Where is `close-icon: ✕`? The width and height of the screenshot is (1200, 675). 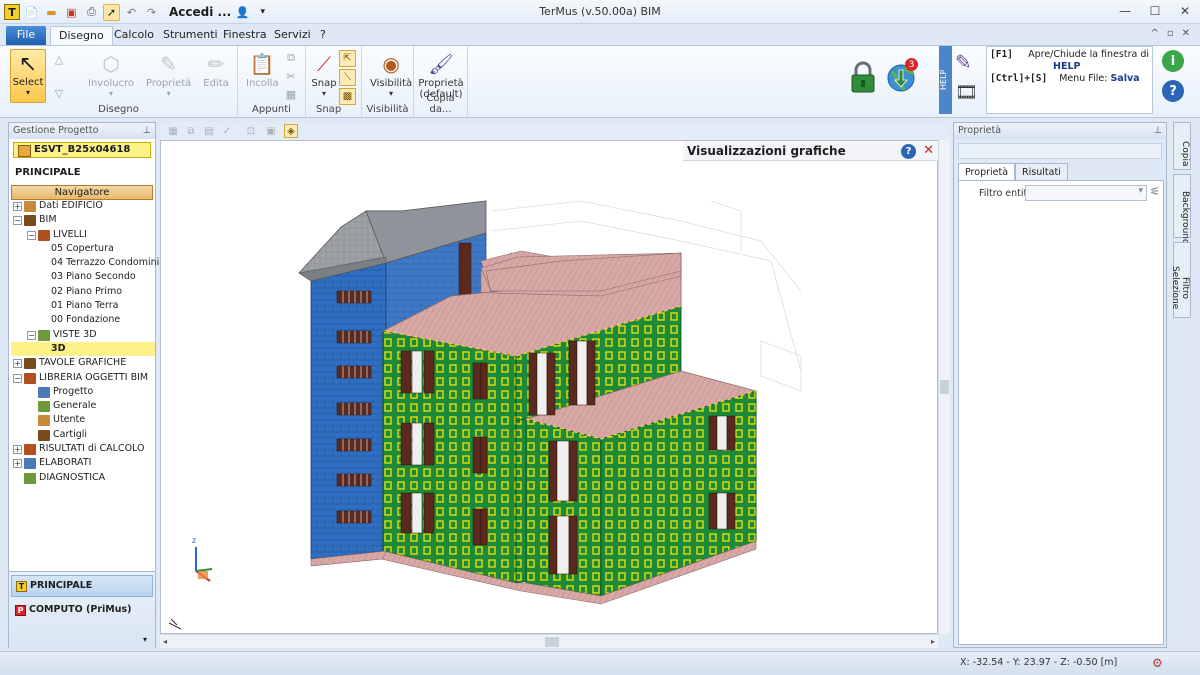 close-icon: ✕ is located at coordinates (1185, 11).